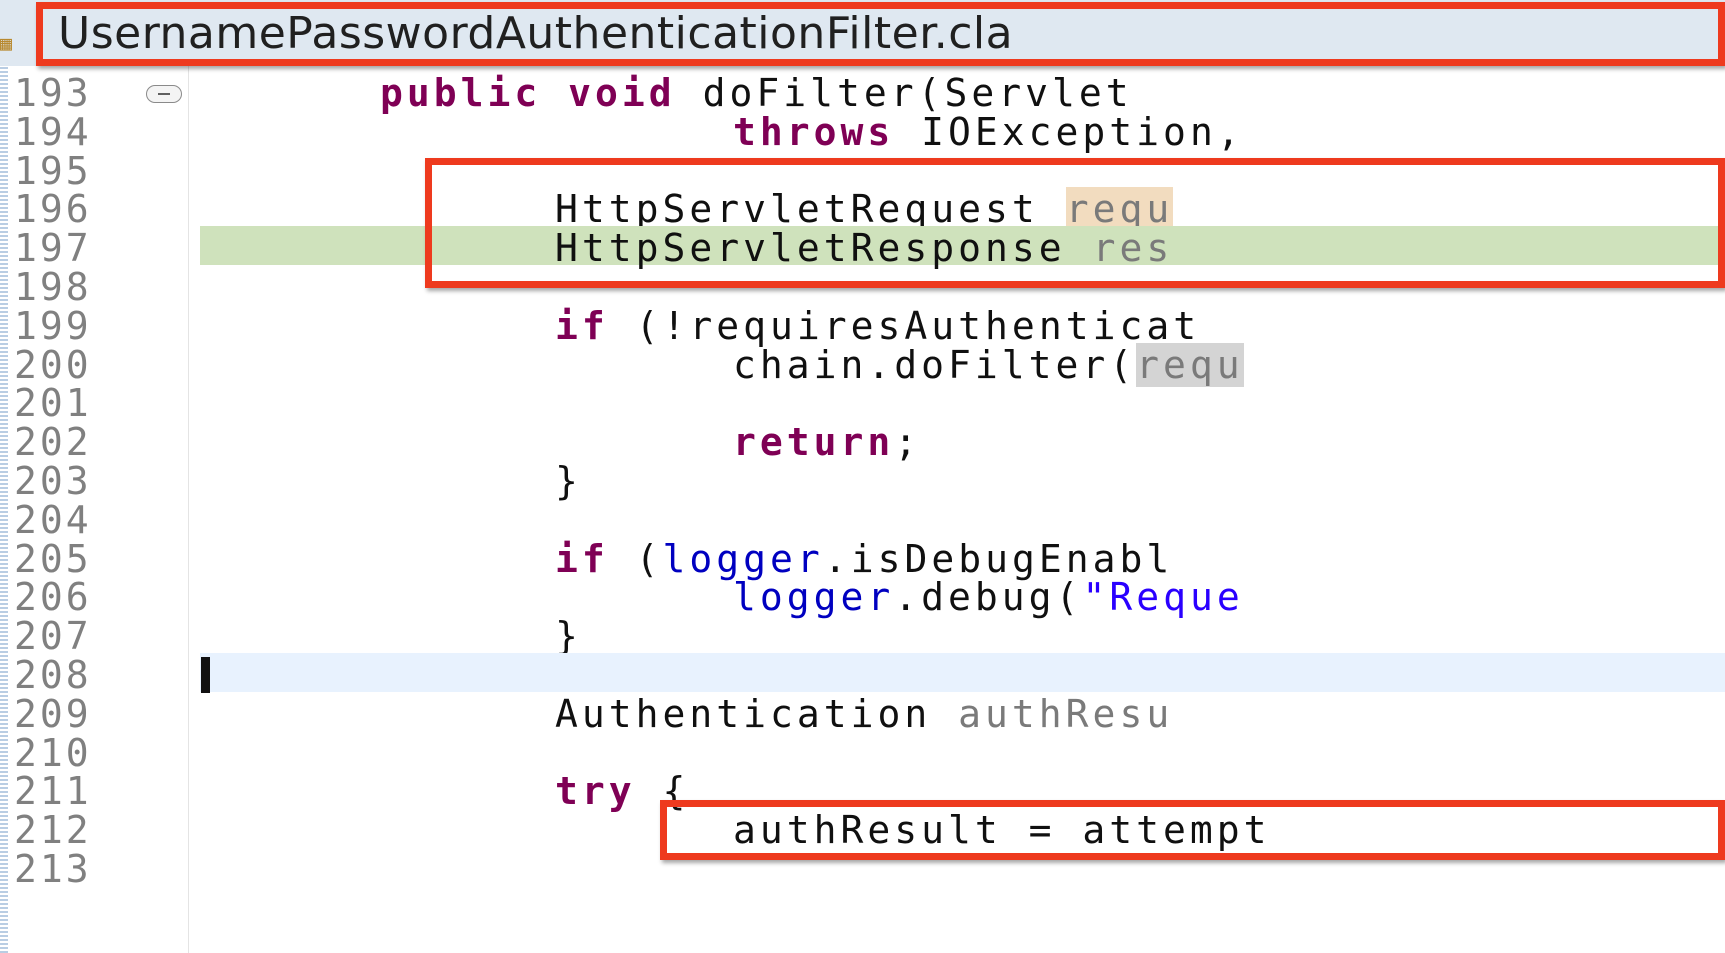  Describe the element at coordinates (53, 209) in the screenshot. I see `line-number: 196` at that location.